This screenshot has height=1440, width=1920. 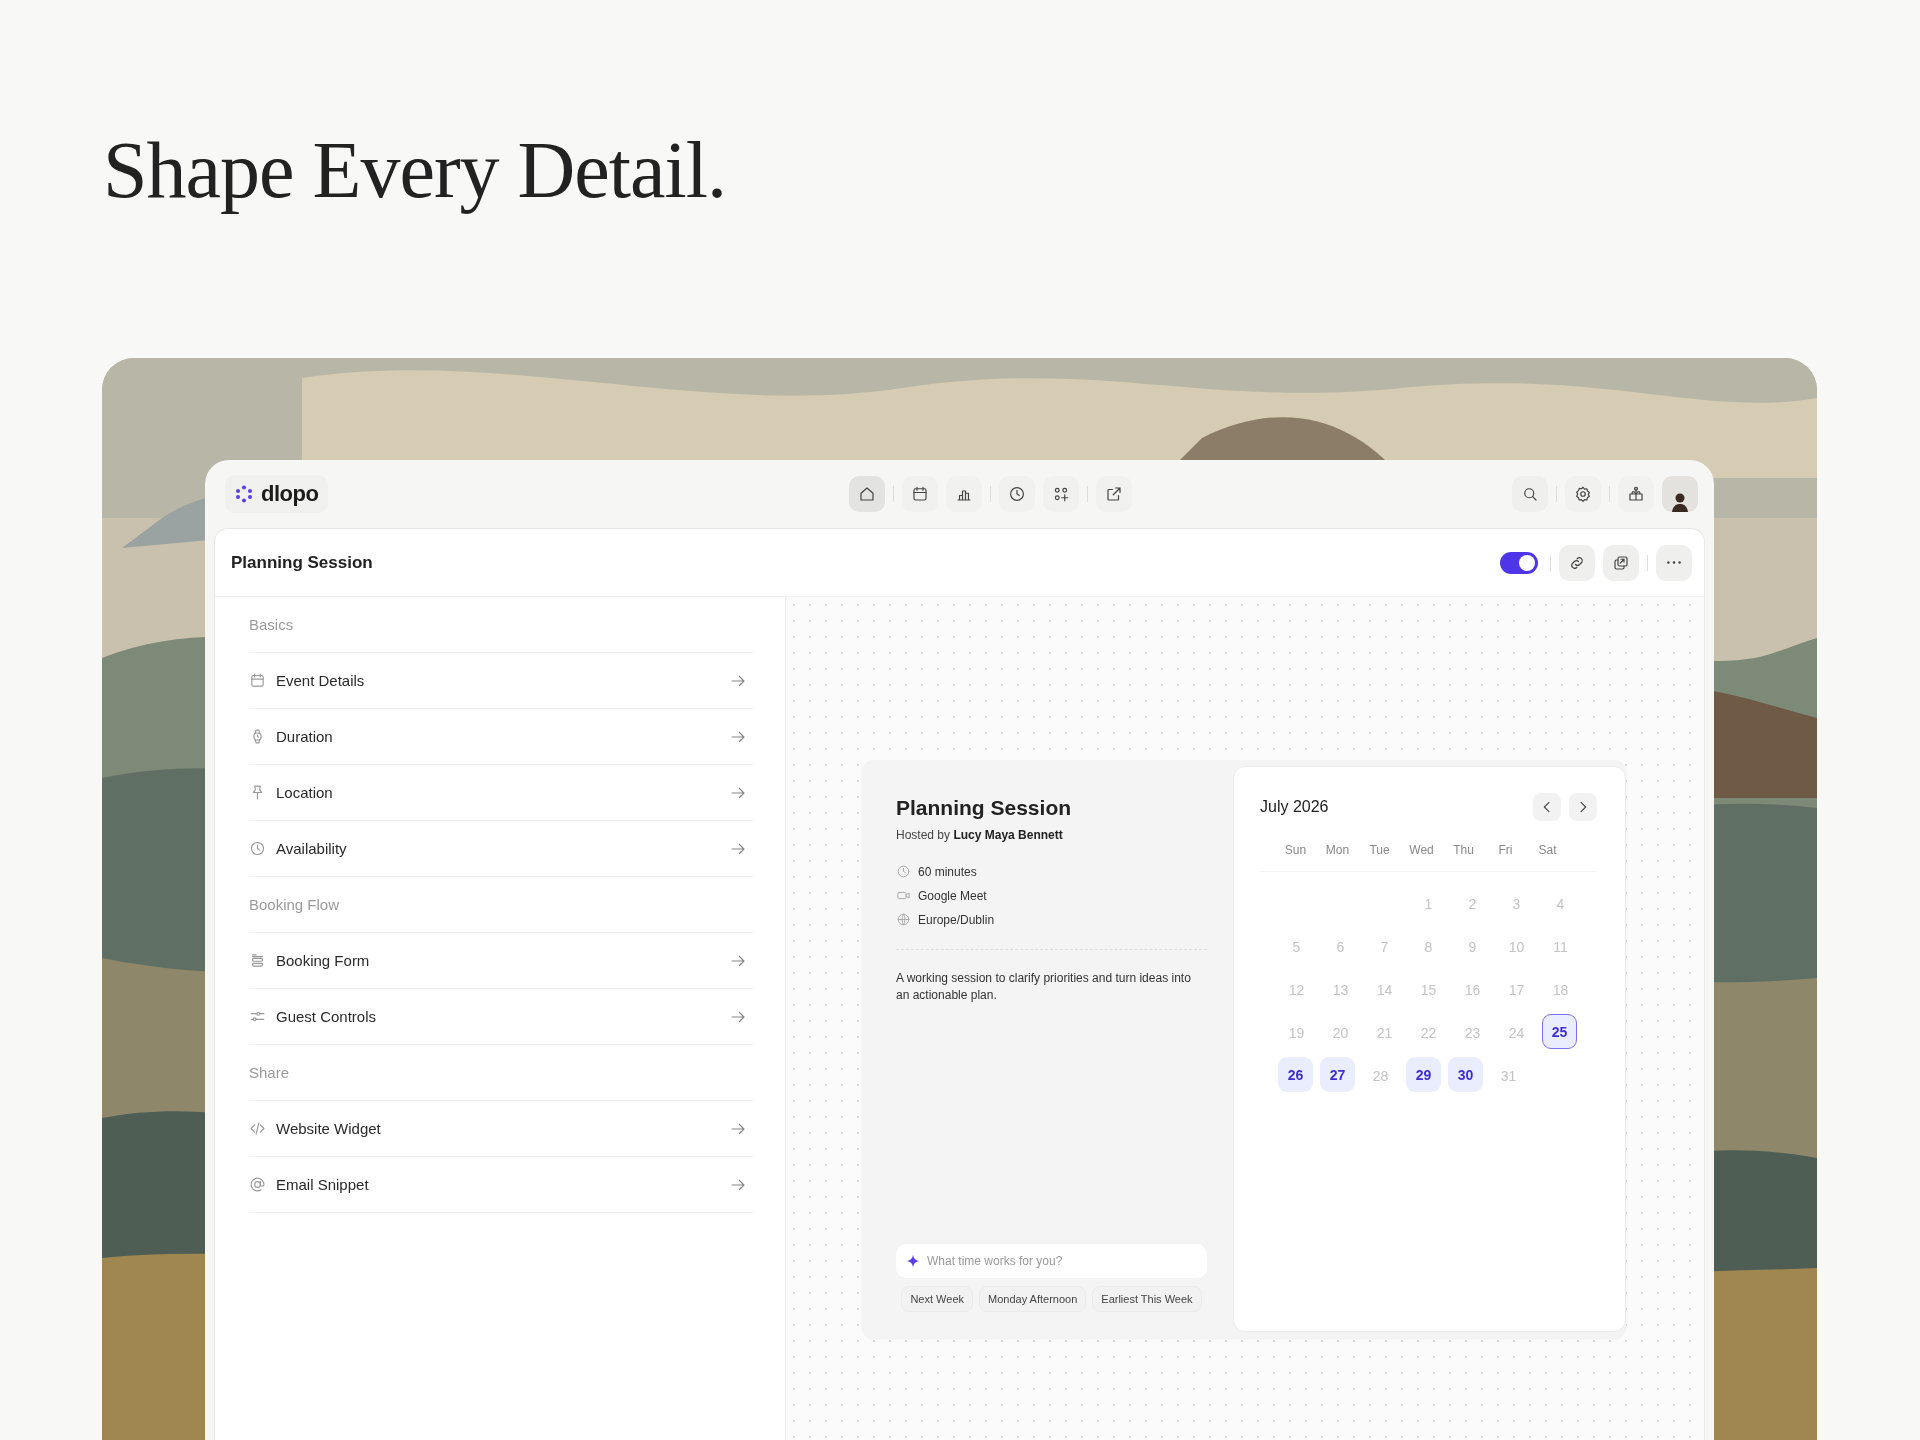 What do you see at coordinates (1421, 850) in the screenshot?
I see `weekday-label: Wed` at bounding box center [1421, 850].